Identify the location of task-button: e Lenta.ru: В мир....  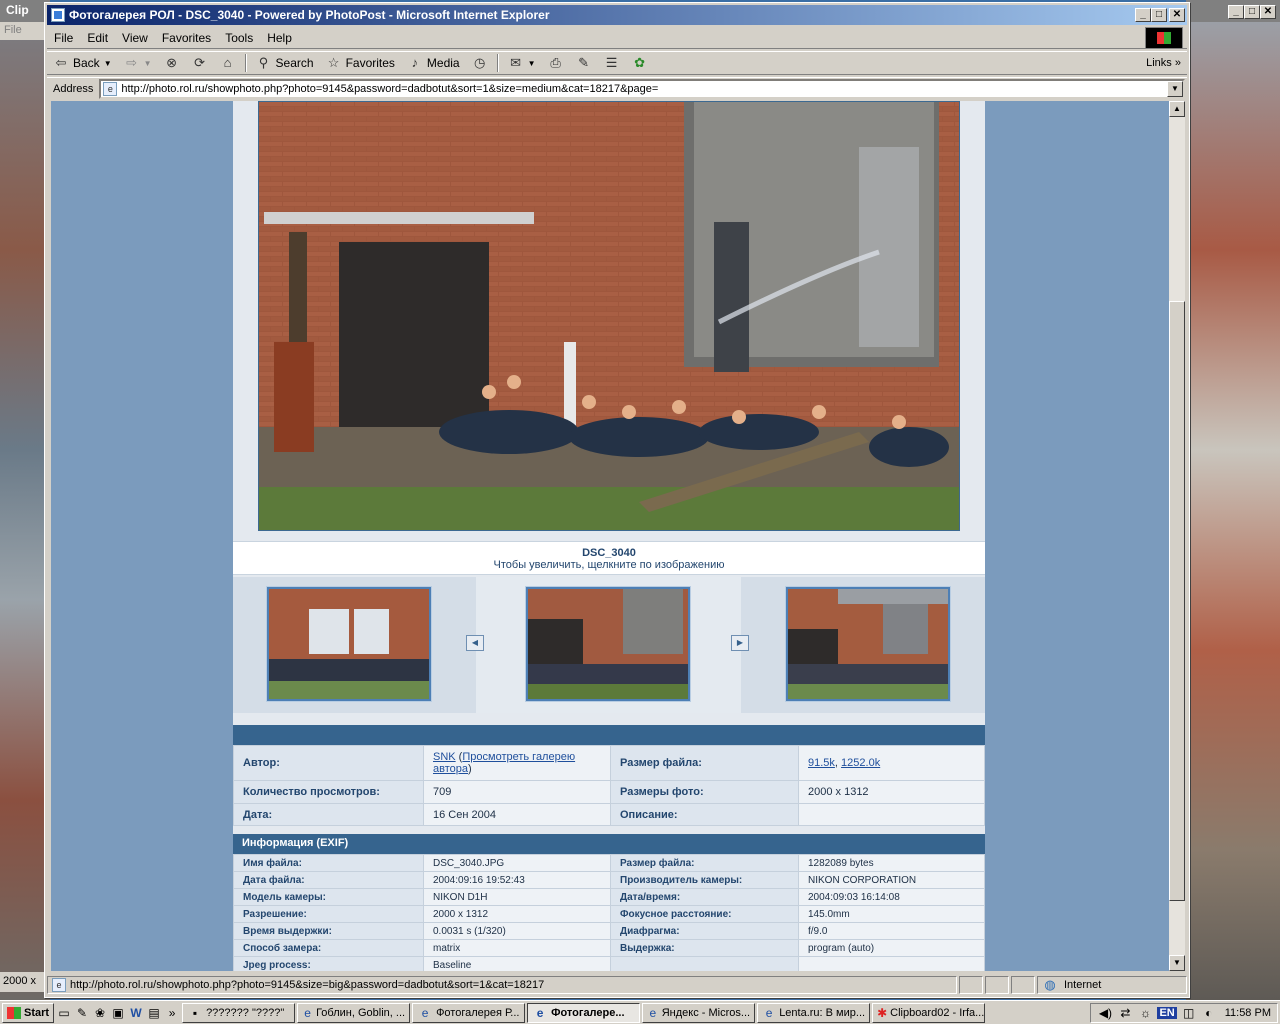
(814, 1012).